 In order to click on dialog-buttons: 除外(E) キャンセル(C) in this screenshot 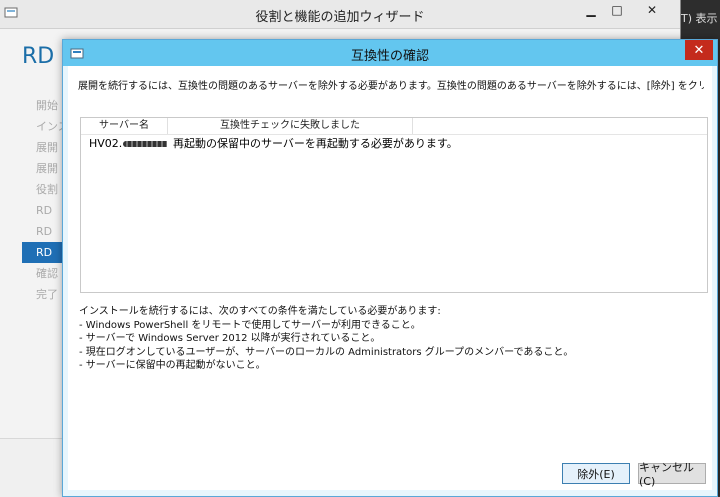, I will do `click(634, 474)`.